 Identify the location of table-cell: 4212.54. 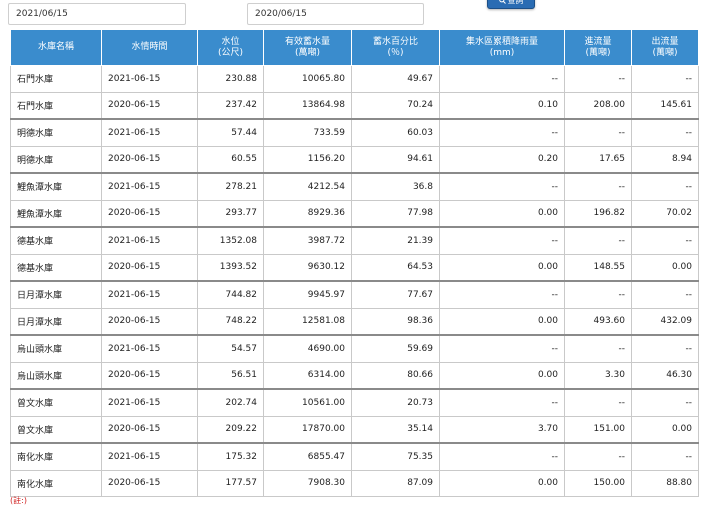
(307, 186).